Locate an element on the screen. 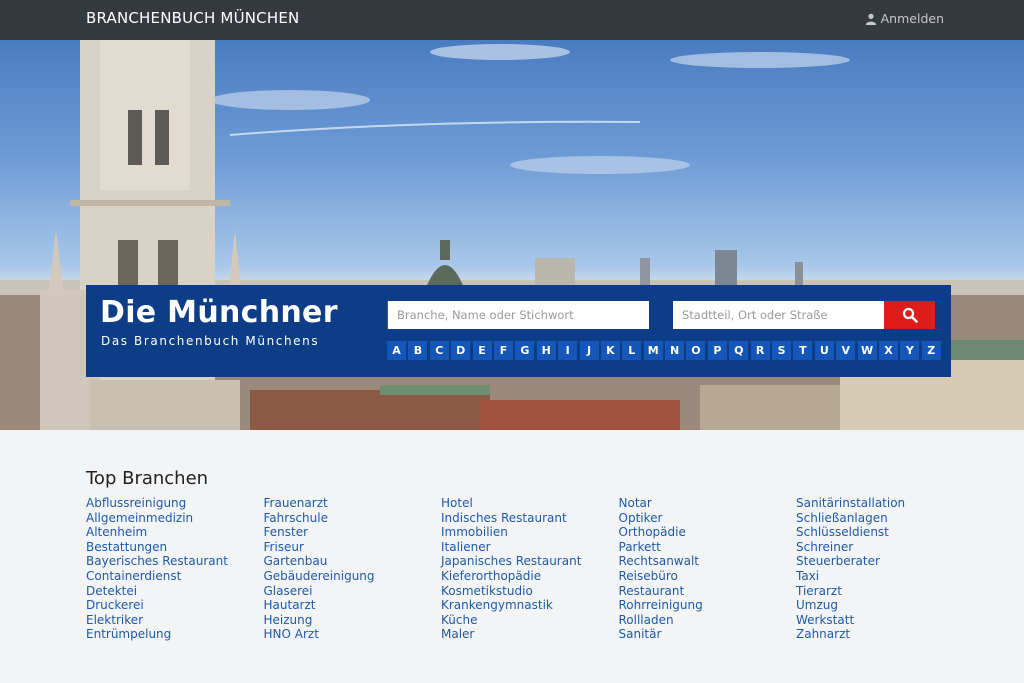 The width and height of the screenshot is (1024, 683). letter-i-button: I is located at coordinates (568, 350).